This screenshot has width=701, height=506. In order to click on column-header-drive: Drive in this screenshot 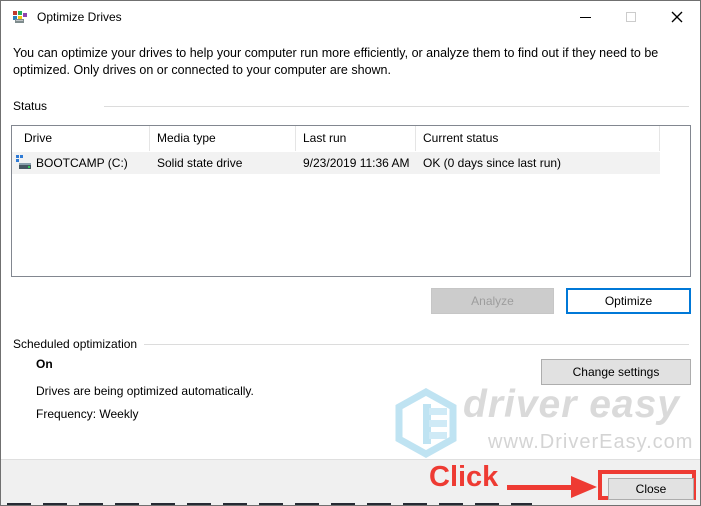, I will do `click(81, 138)`.